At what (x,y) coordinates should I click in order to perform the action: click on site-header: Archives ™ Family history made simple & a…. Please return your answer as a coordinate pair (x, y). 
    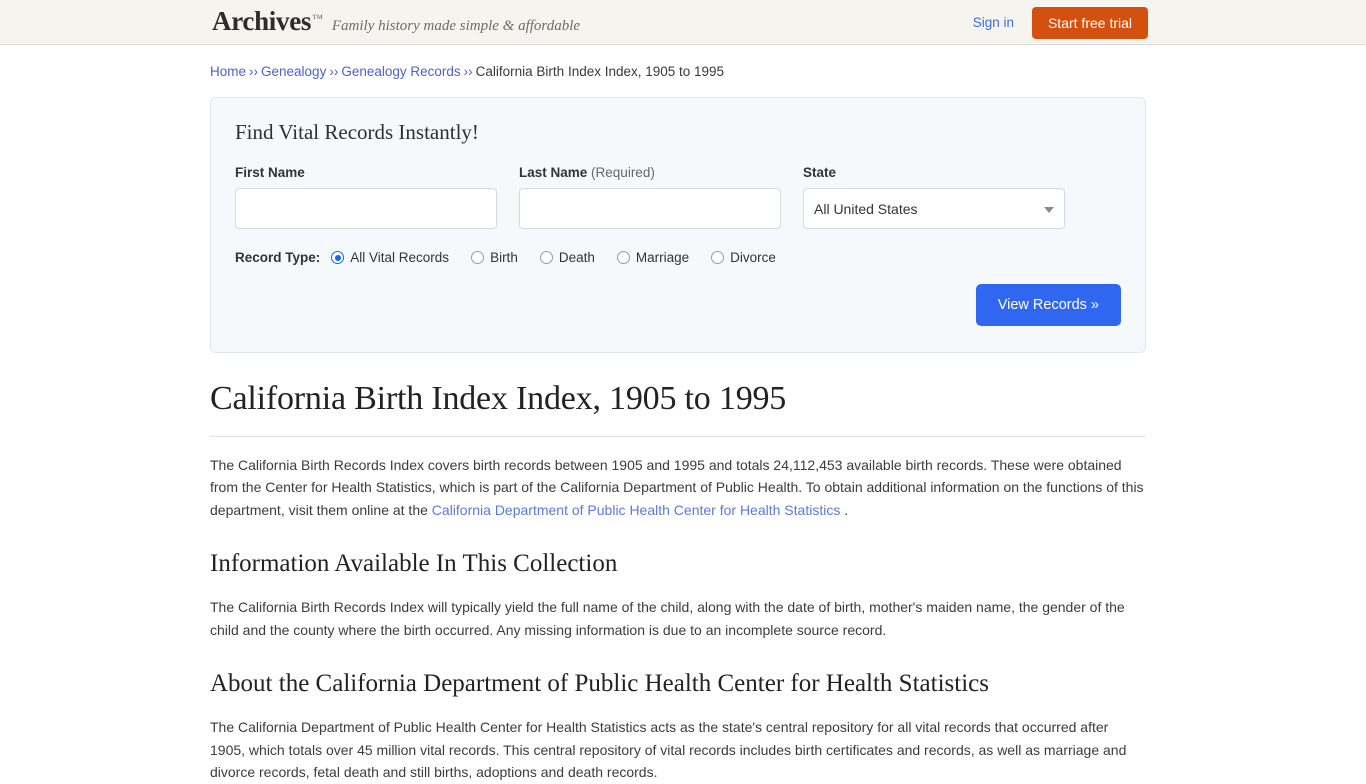
    Looking at the image, I should click on (683, 22).